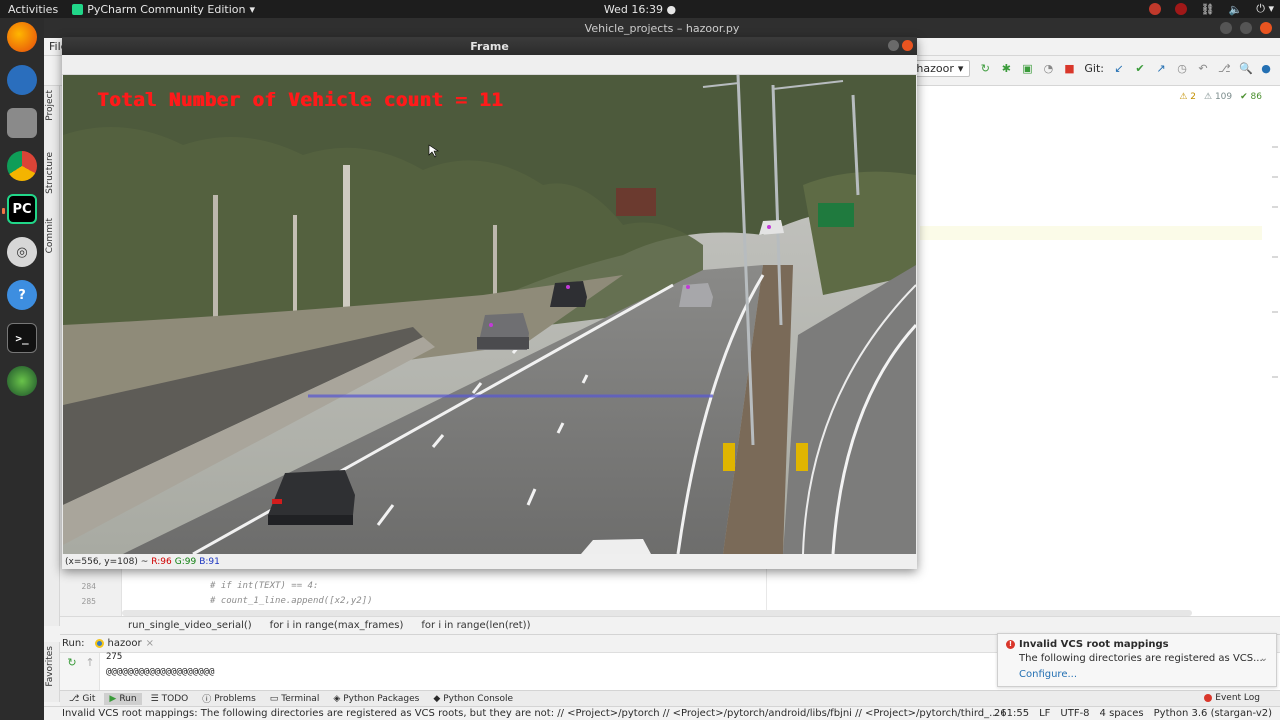 This screenshot has width=1280, height=720. Describe the element at coordinates (1232, 698) in the screenshot. I see `event-log-button: Event Log` at that location.